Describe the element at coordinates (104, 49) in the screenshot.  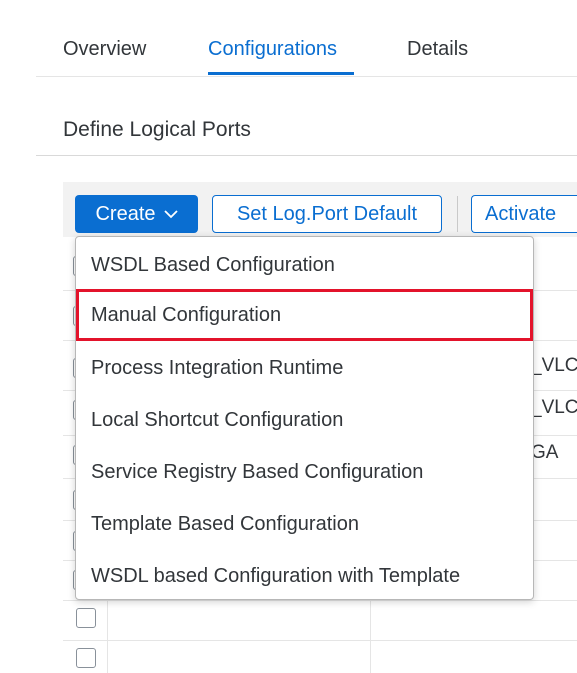
I see `tab-overview: Overview` at that location.